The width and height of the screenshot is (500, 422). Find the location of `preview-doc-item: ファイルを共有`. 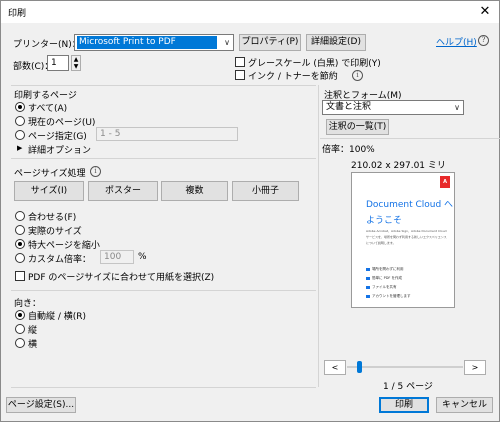

preview-doc-item: ファイルを共有 is located at coordinates (381, 287).